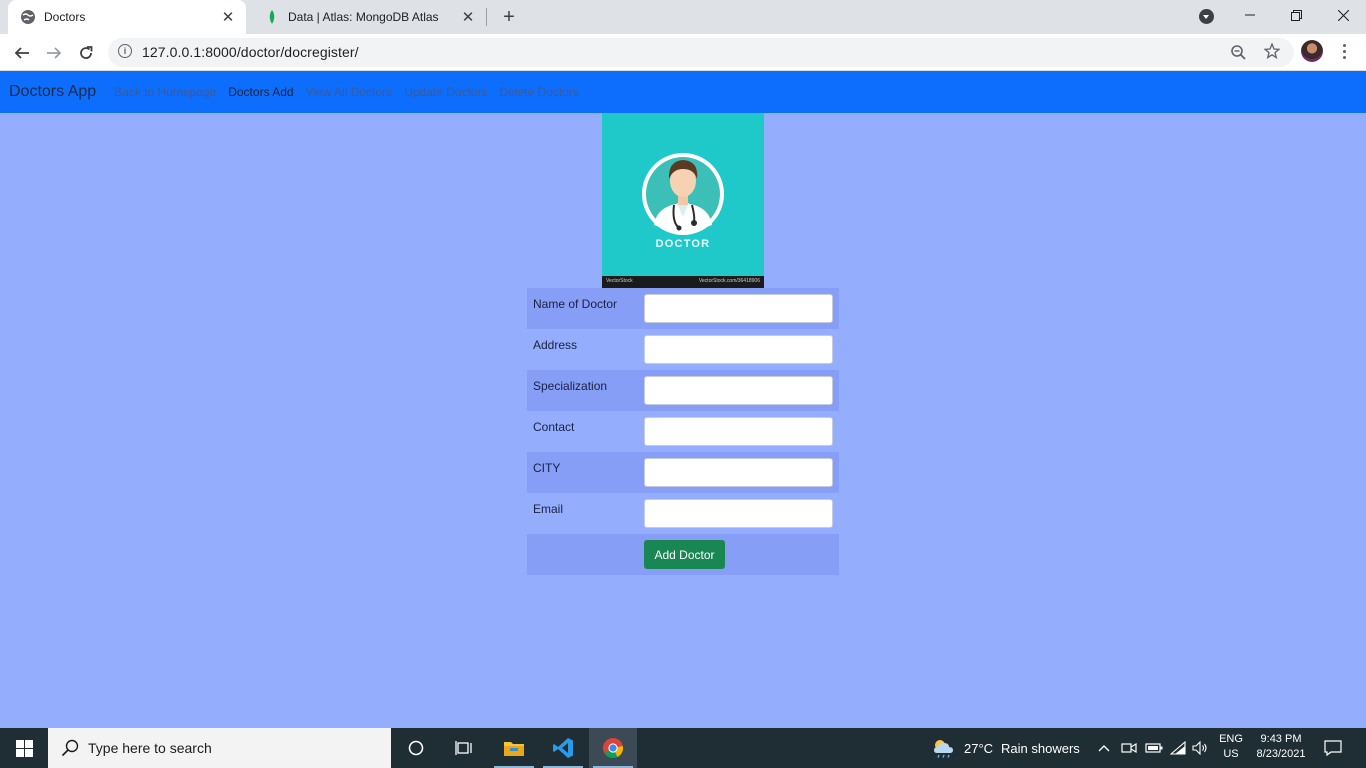 The height and width of the screenshot is (768, 1366). Describe the element at coordinates (1200, 748) in the screenshot. I see `volume-icon` at that location.